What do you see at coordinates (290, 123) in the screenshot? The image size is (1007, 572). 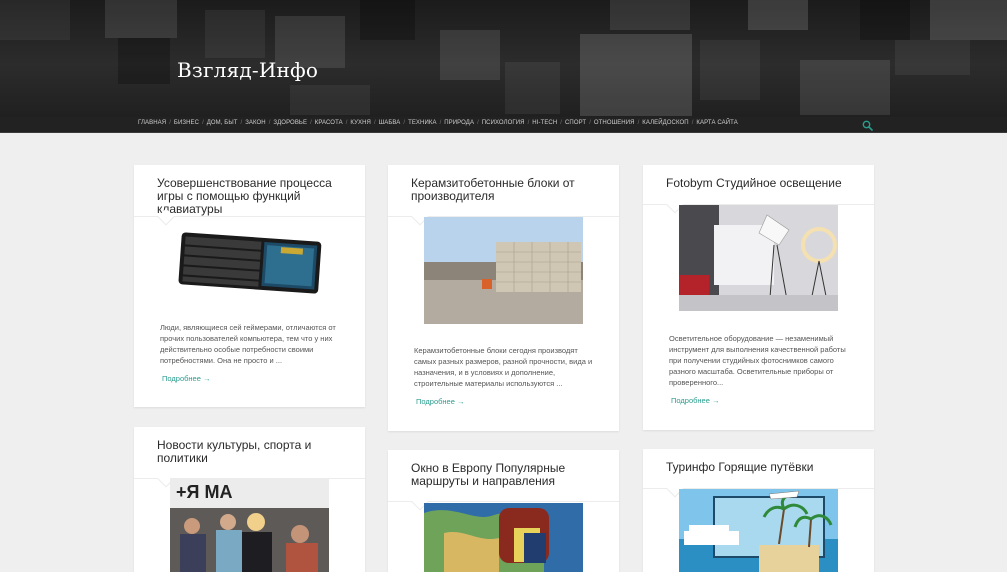 I see `nav-item: Здоровье` at bounding box center [290, 123].